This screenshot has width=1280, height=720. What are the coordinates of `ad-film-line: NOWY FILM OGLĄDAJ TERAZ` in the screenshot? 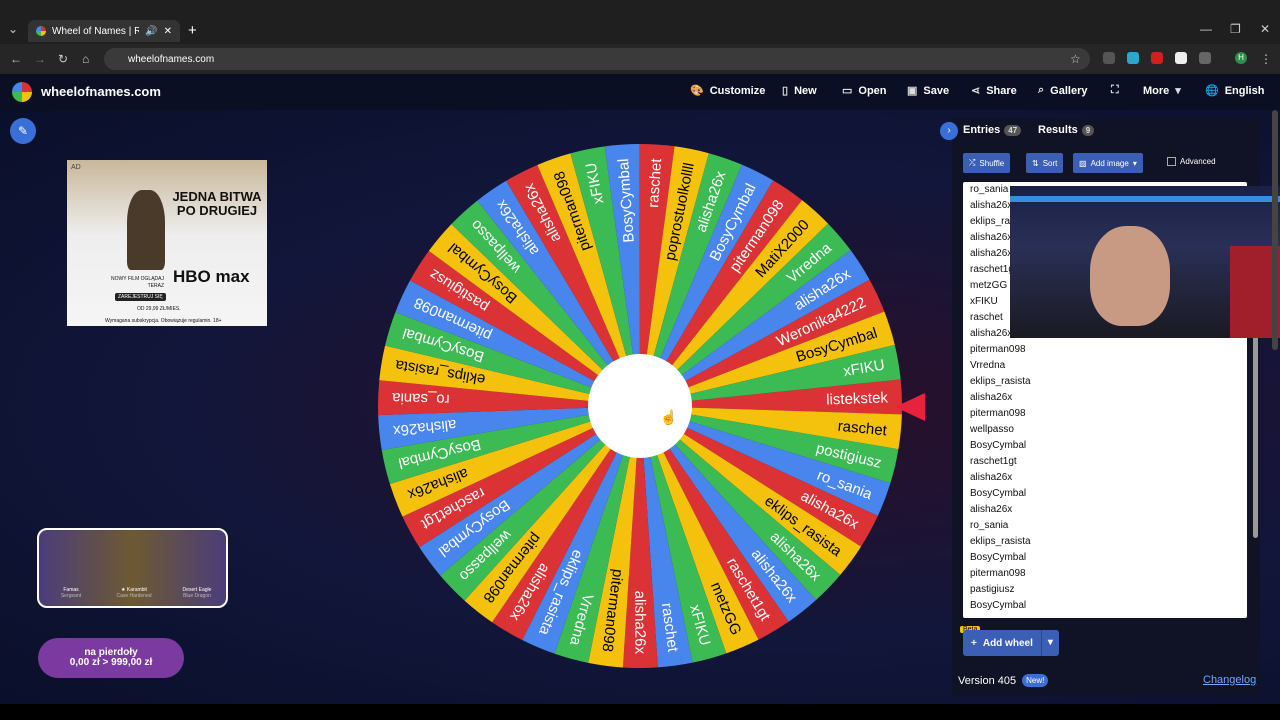 It's located at (137, 282).